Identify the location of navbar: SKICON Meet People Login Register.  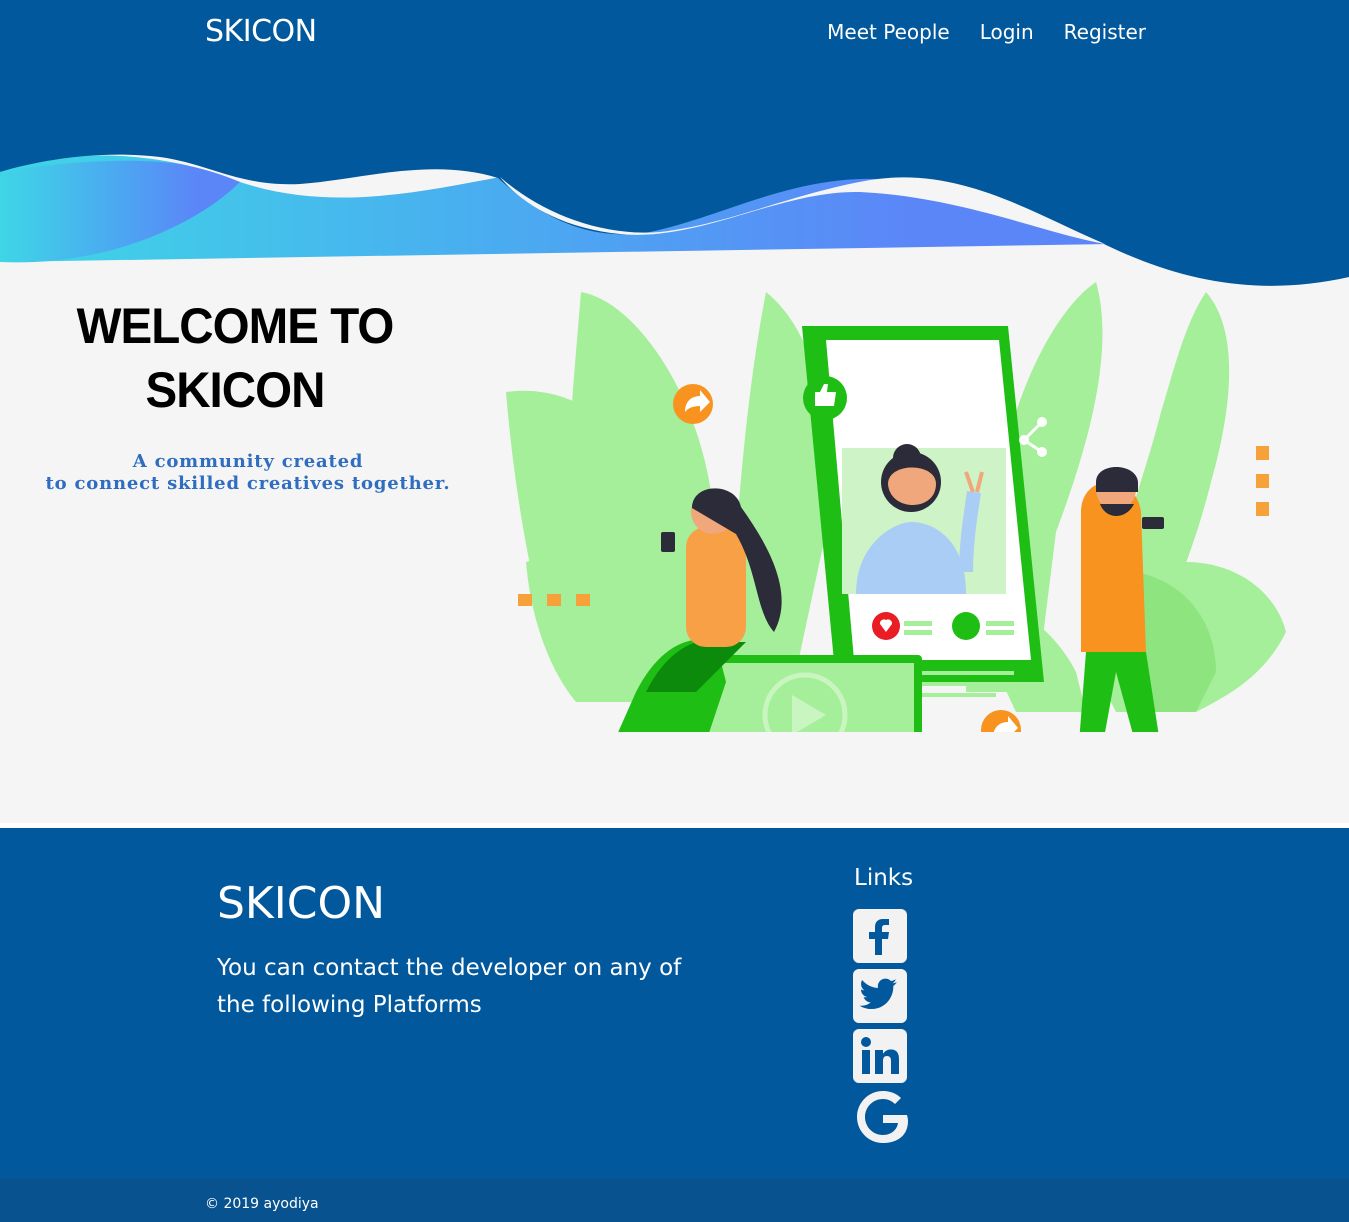
(674, 36).